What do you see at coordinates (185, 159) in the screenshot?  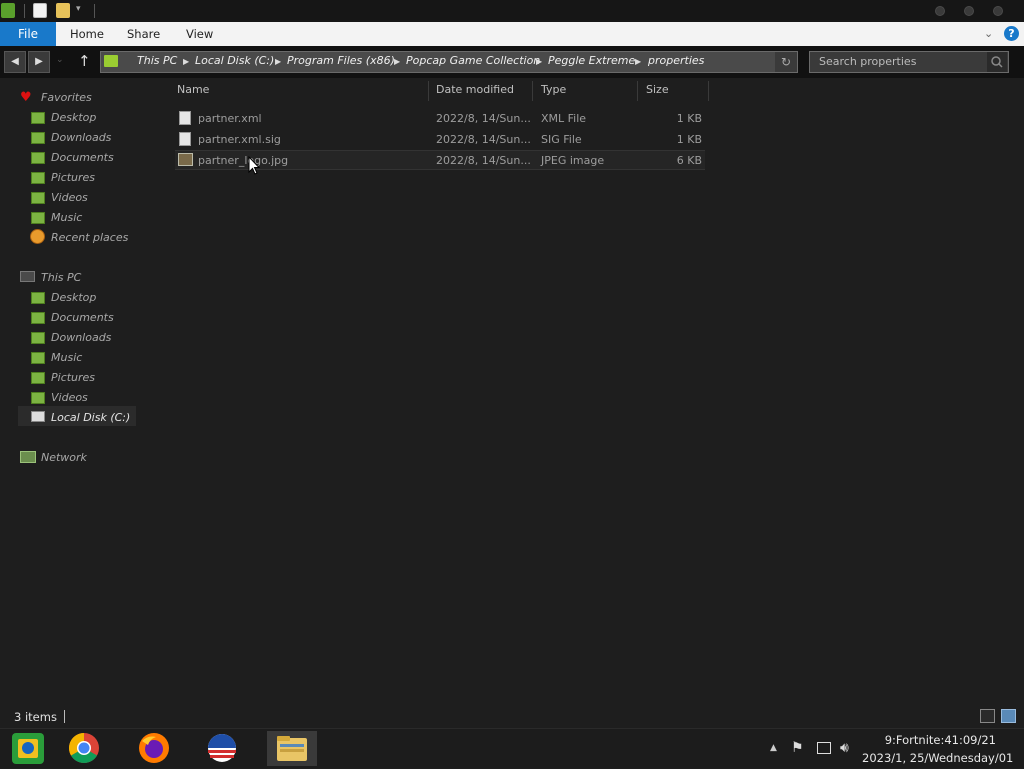 I see `jpeg-image-icon` at bounding box center [185, 159].